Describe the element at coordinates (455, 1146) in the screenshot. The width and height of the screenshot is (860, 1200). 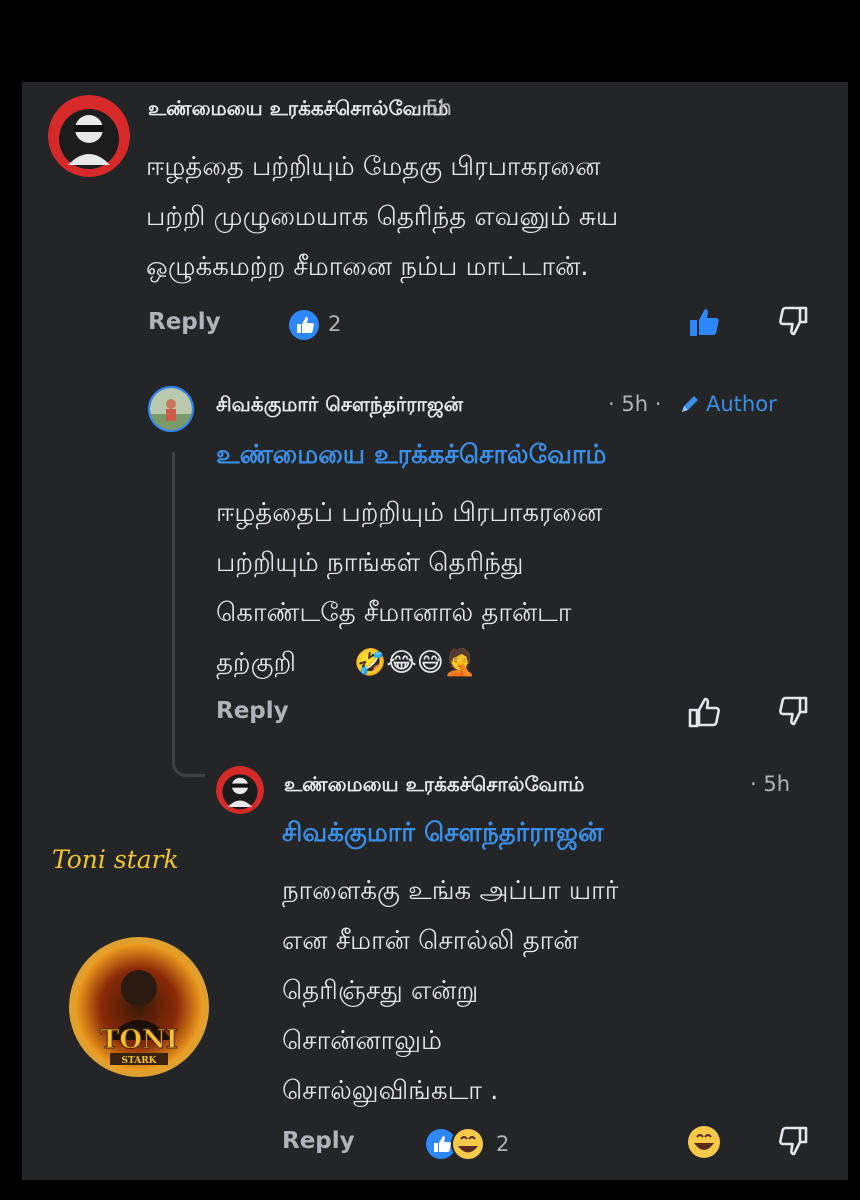
I see `reactions-icon` at that location.